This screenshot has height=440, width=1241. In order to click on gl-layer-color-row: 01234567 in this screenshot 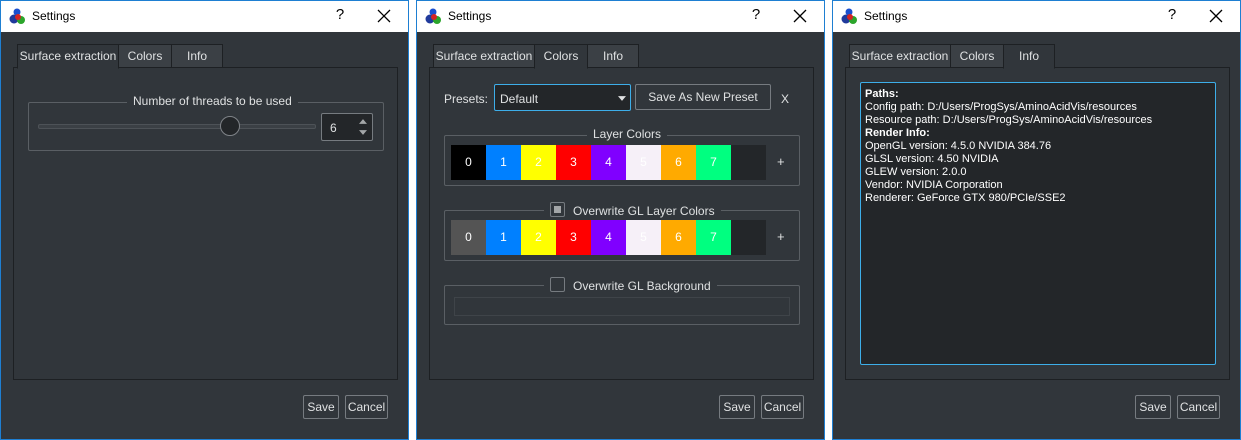, I will do `click(611, 237)`.